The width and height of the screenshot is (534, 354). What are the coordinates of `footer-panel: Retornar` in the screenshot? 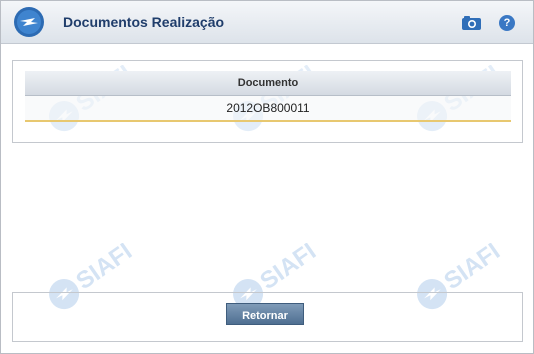 It's located at (267, 317).